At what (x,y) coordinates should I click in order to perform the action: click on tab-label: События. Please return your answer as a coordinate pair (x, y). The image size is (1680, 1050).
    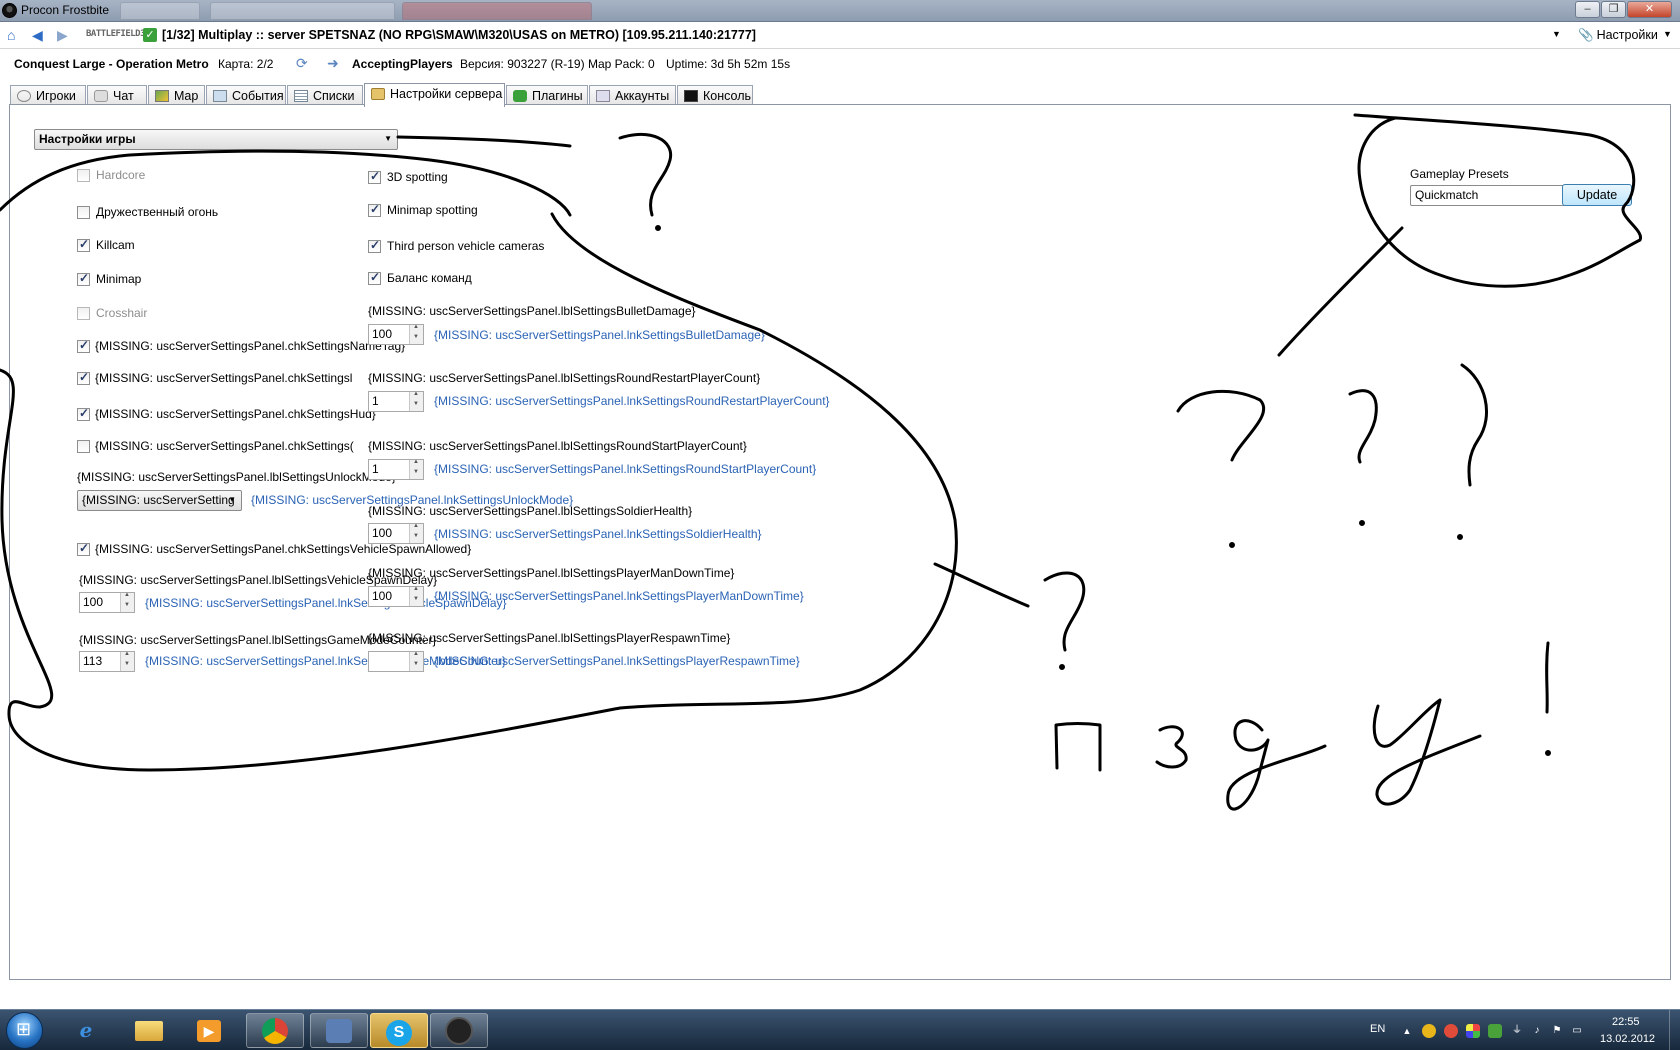
    Looking at the image, I should click on (258, 96).